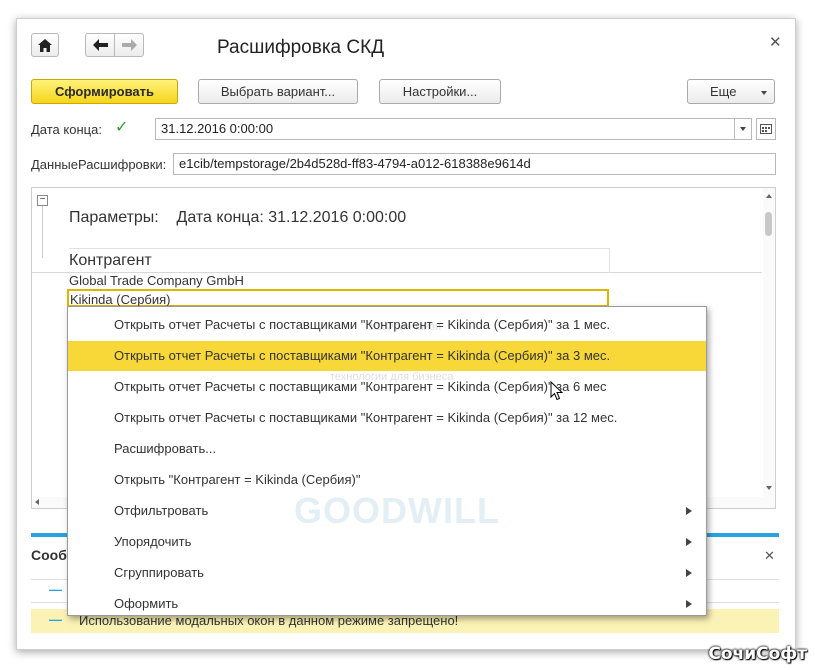  I want to click on back-button, so click(100, 45).